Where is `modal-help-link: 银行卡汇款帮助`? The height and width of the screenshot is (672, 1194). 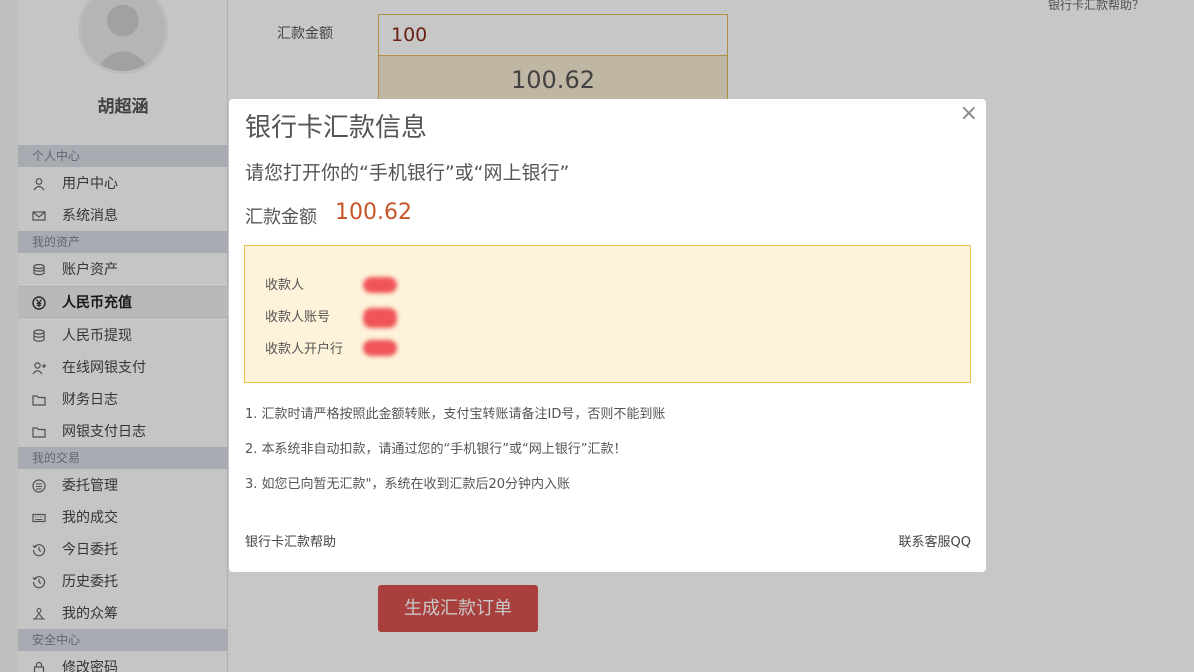 modal-help-link: 银行卡汇款帮助 is located at coordinates (290, 540).